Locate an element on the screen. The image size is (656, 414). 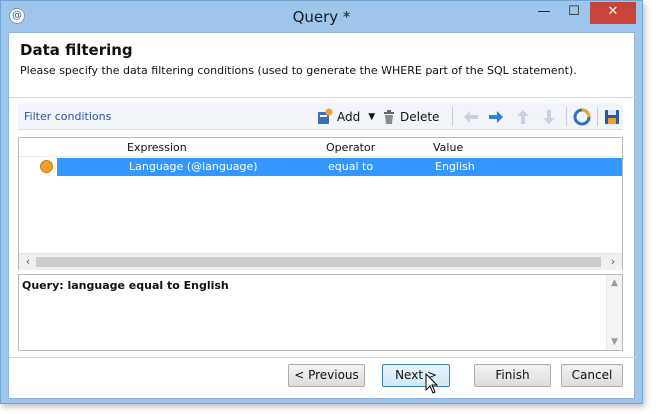
filter-toolbar: Filter conditions Add ▼ Delete is located at coordinates (320, 116).